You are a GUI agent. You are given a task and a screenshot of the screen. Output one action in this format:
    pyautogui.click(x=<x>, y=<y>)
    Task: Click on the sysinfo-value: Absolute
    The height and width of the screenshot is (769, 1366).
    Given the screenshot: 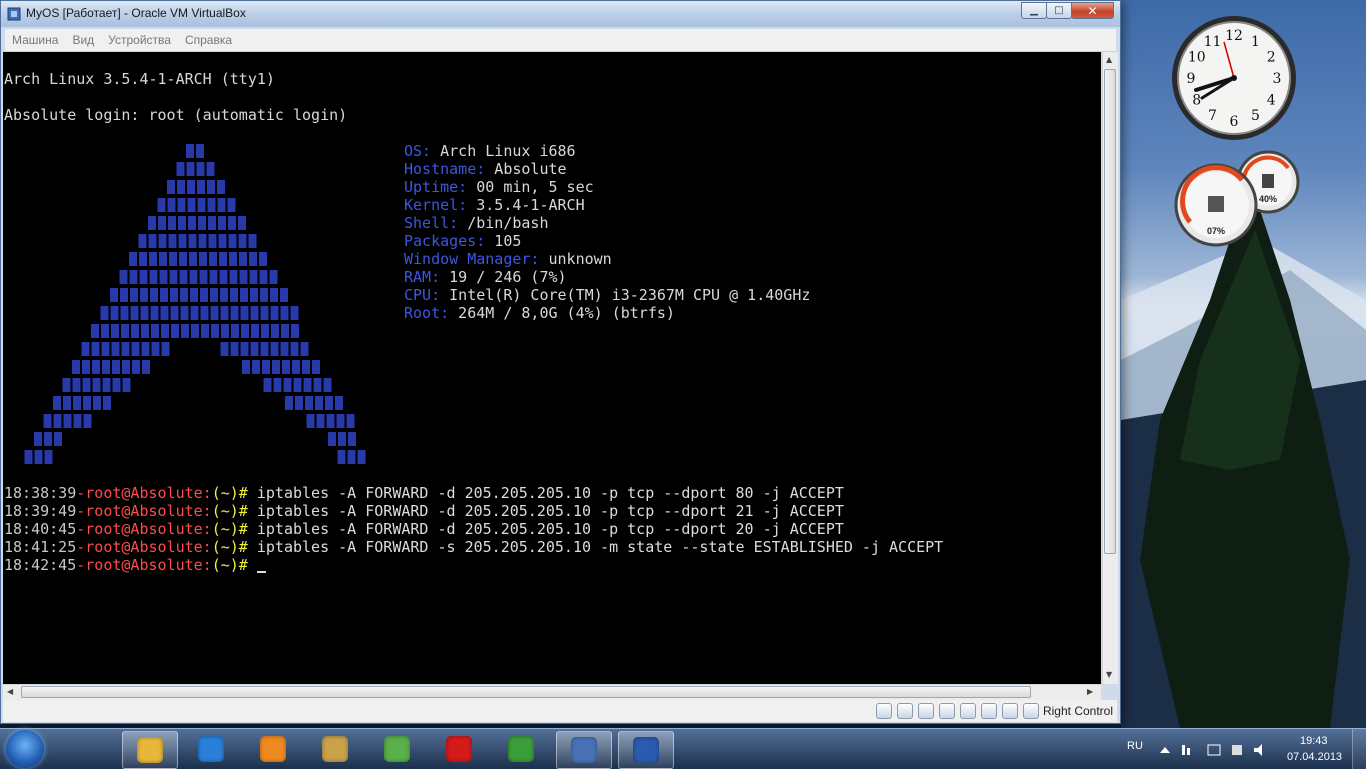 What is the action you would take?
    pyautogui.click(x=526, y=169)
    